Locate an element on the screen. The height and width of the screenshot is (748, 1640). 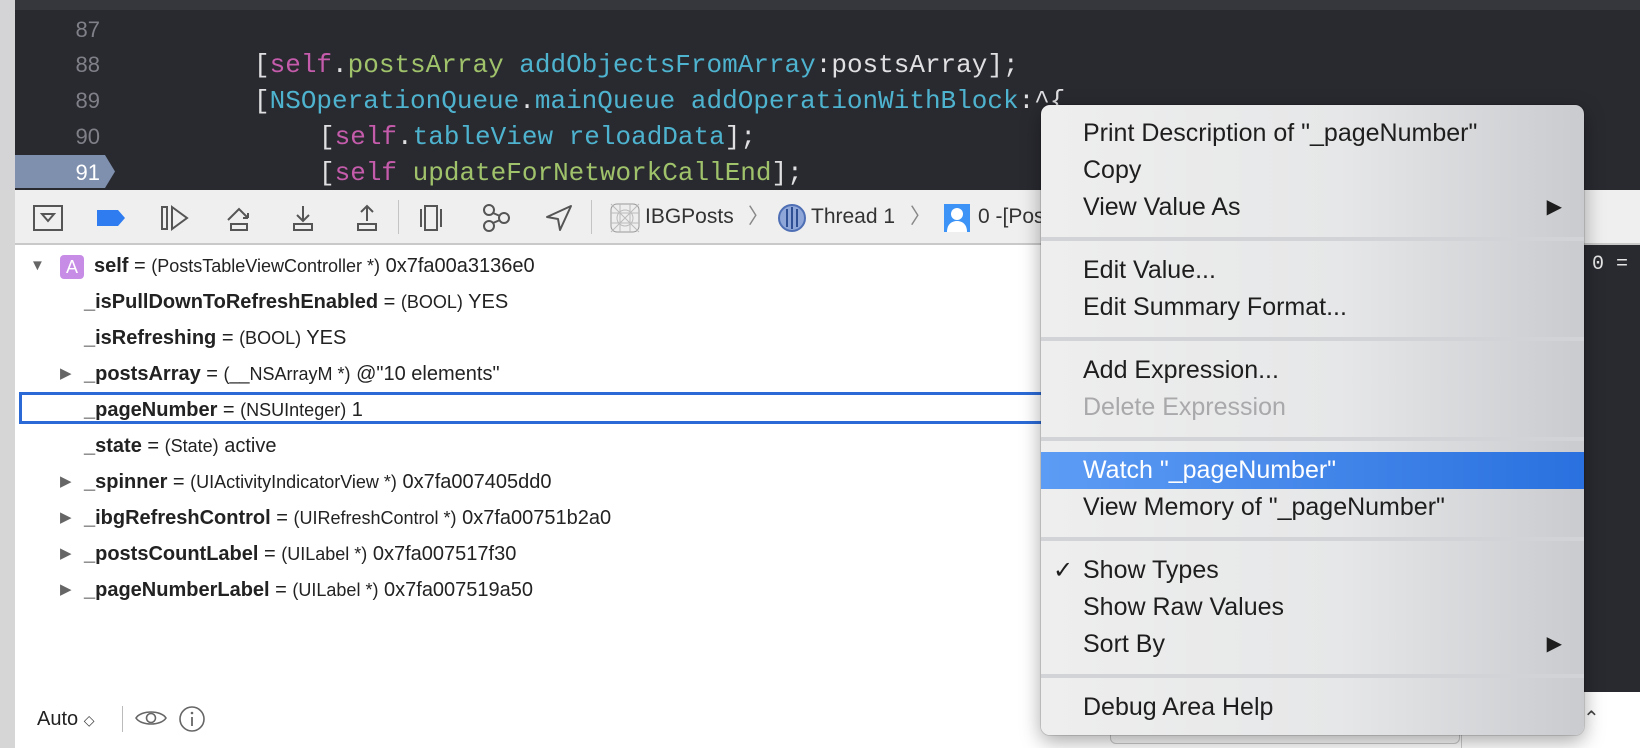
menu-item-view-memory-of-pagenumber: View Memory of "_pageNumber" is located at coordinates (1312, 507).